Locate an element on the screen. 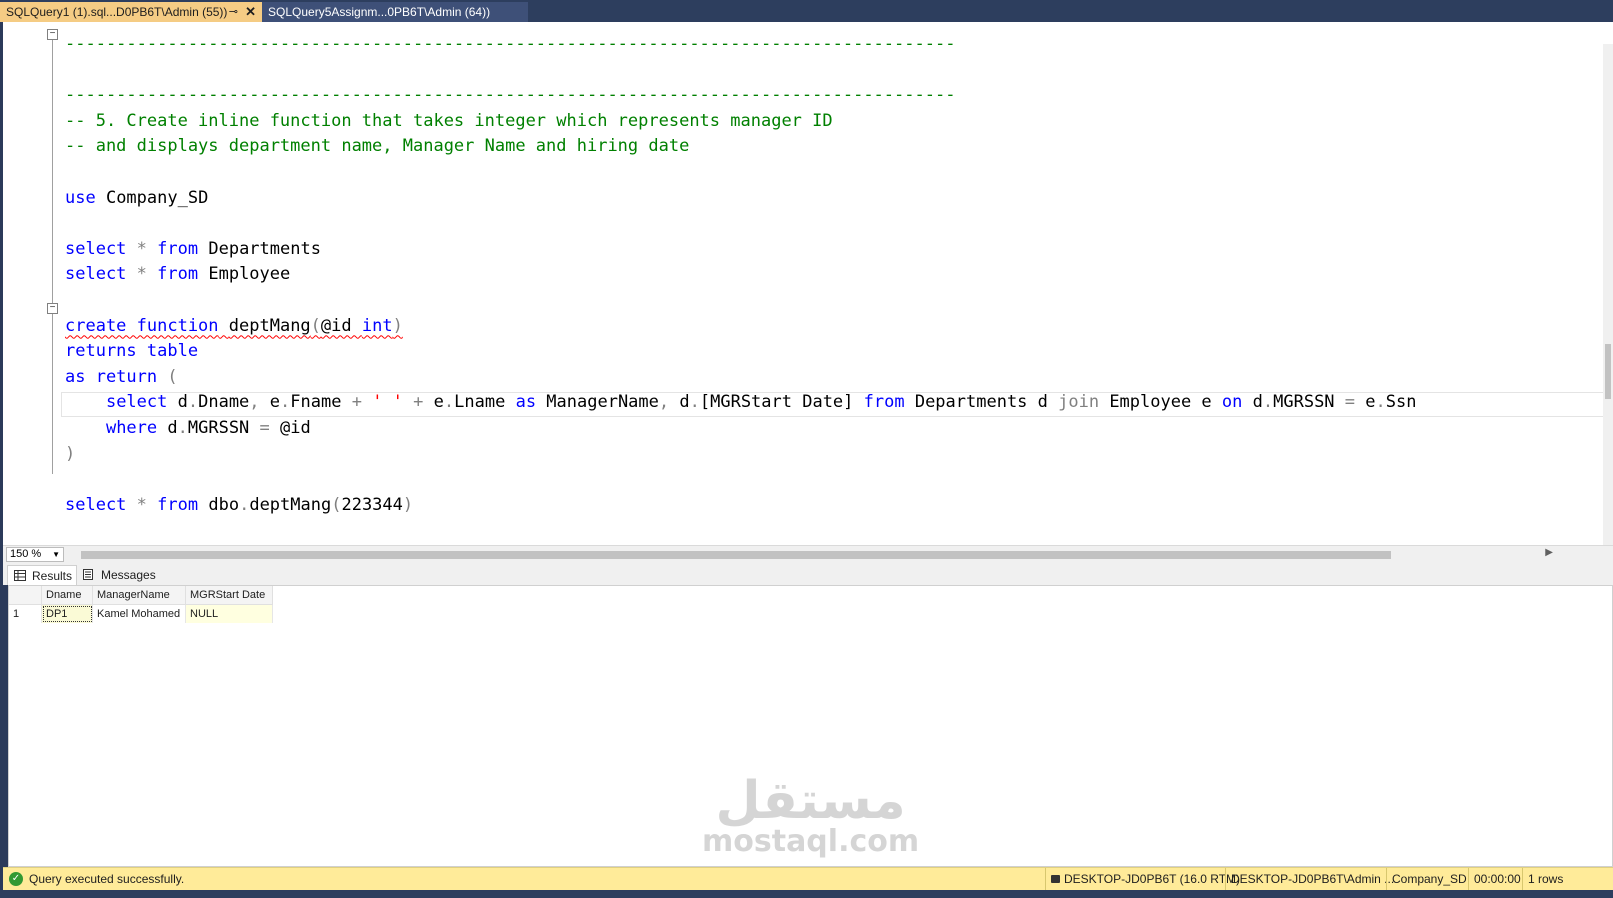  row-number-header is located at coordinates (25, 595).